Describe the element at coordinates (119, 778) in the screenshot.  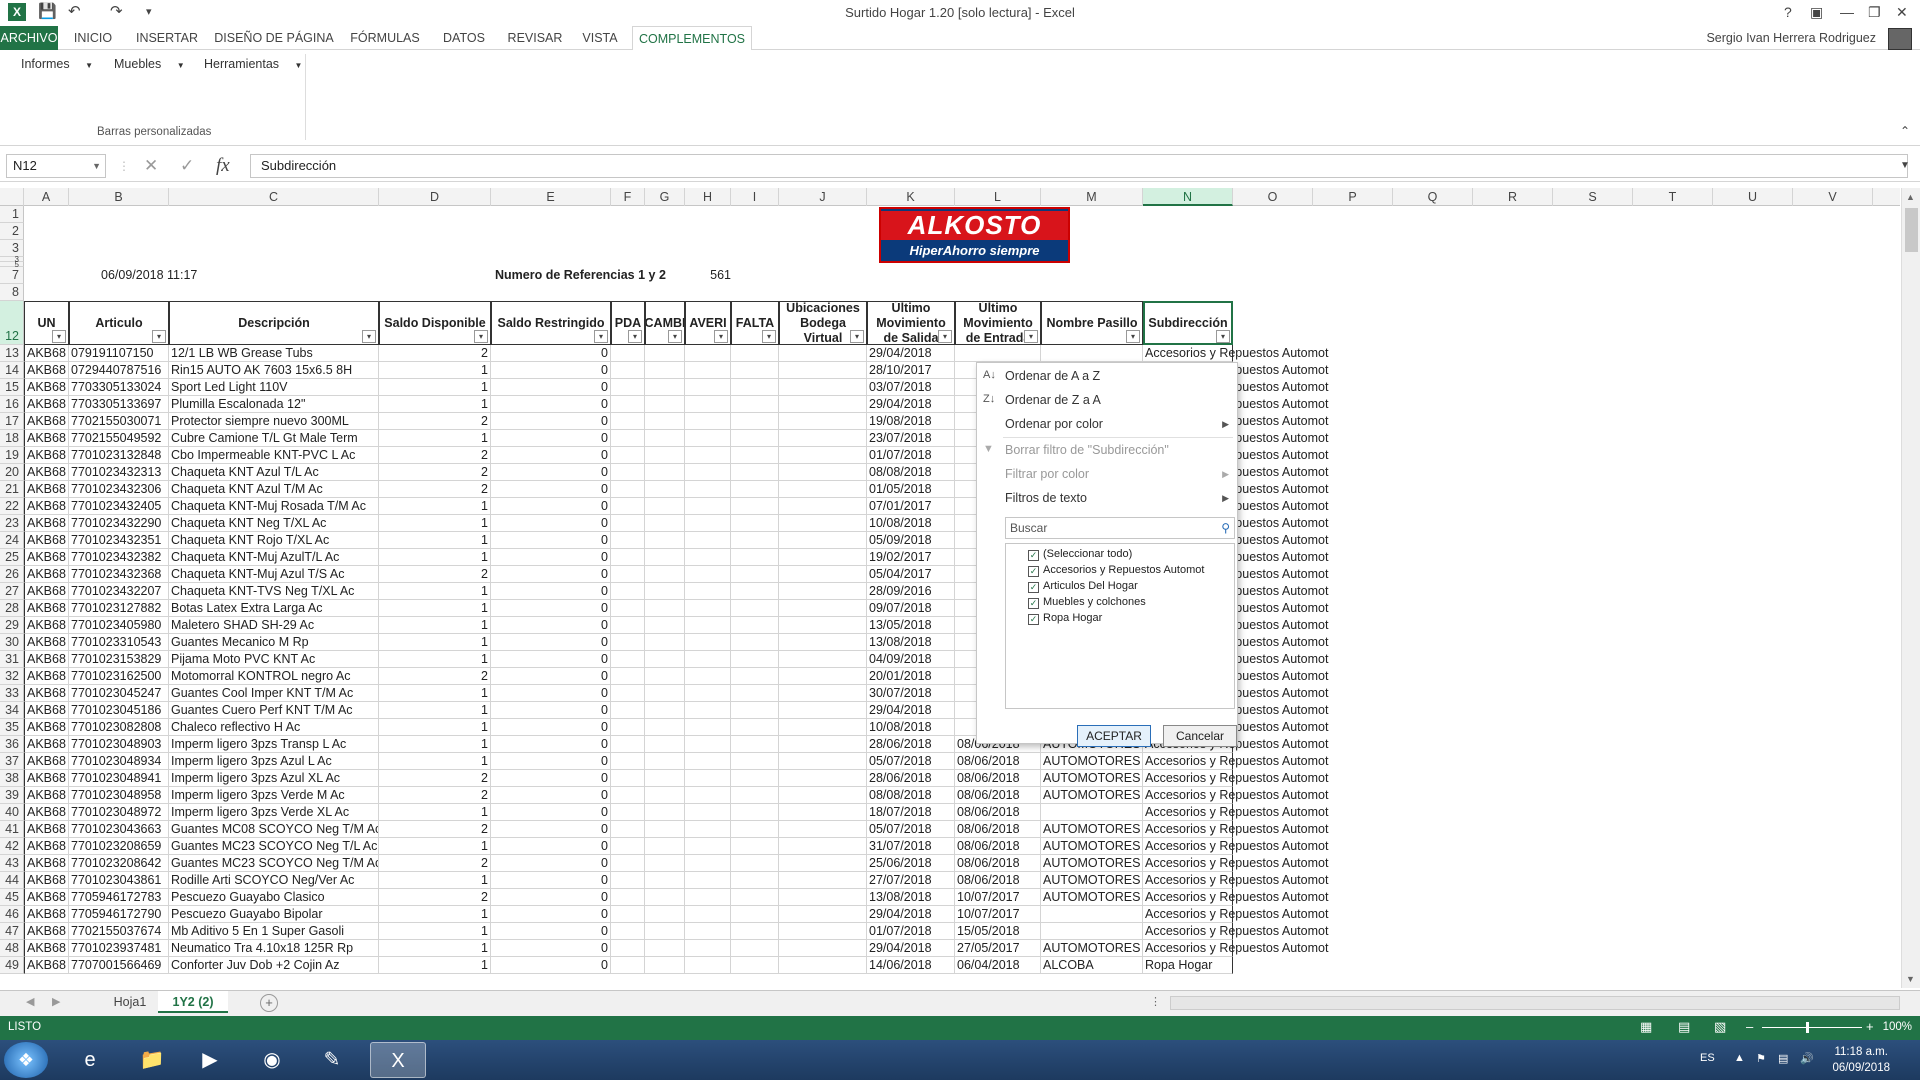
I see `table-cell: 7701023048941` at that location.